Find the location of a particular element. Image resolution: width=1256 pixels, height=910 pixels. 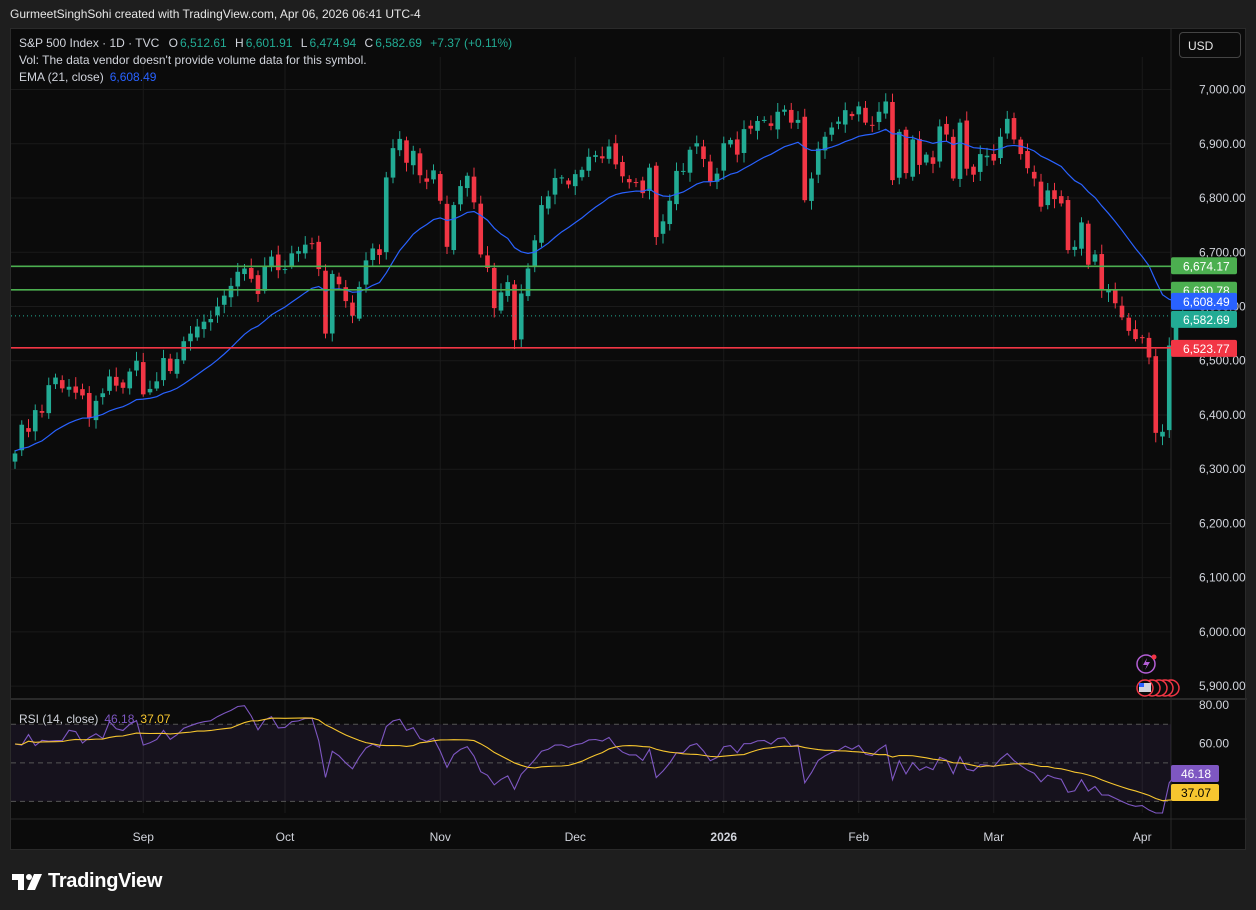

ema-label: EMA (21, close) is located at coordinates (61, 77).